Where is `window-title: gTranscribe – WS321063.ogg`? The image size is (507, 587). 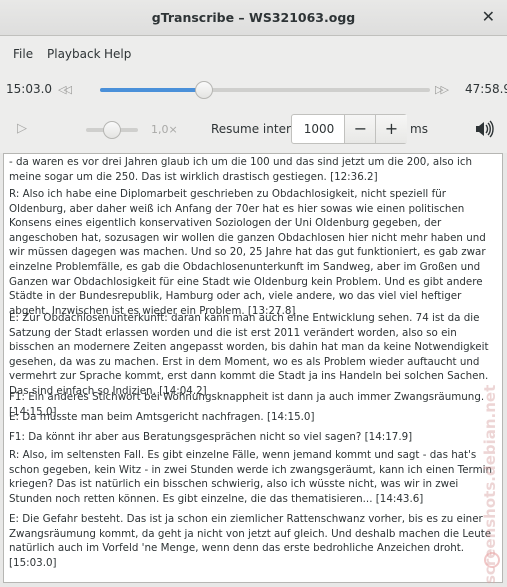 window-title: gTranscribe – WS321063.ogg is located at coordinates (253, 17).